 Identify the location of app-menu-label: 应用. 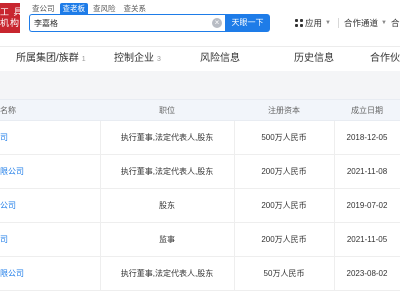
(314, 23).